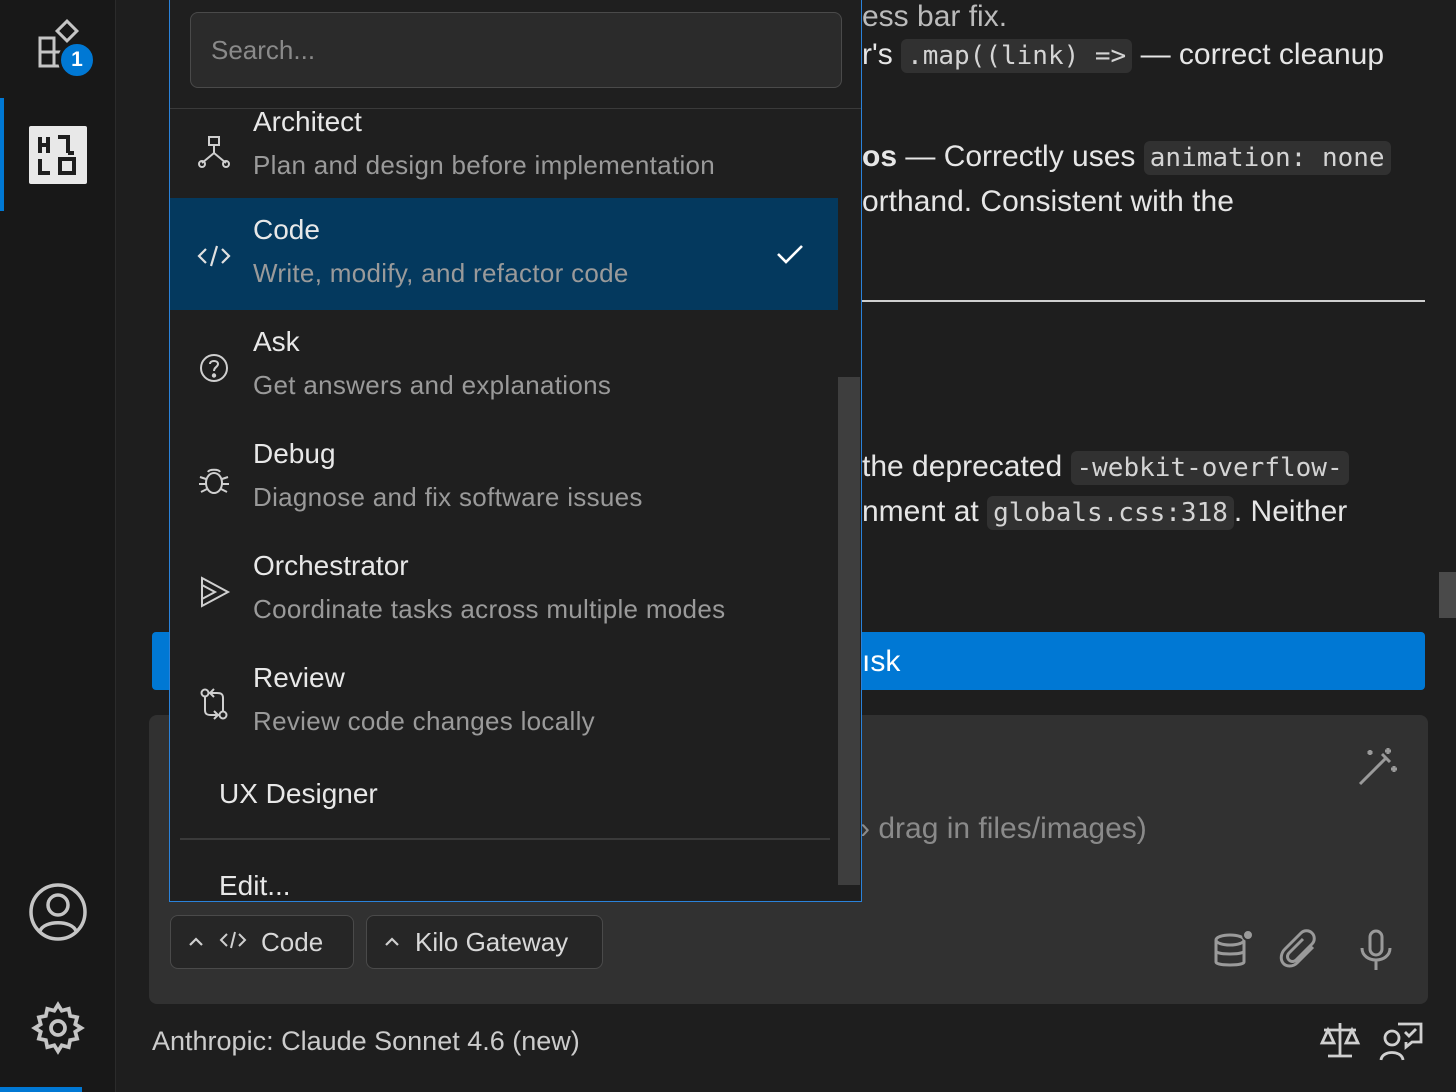  I want to click on dropdown-scrollbar, so click(849, 631).